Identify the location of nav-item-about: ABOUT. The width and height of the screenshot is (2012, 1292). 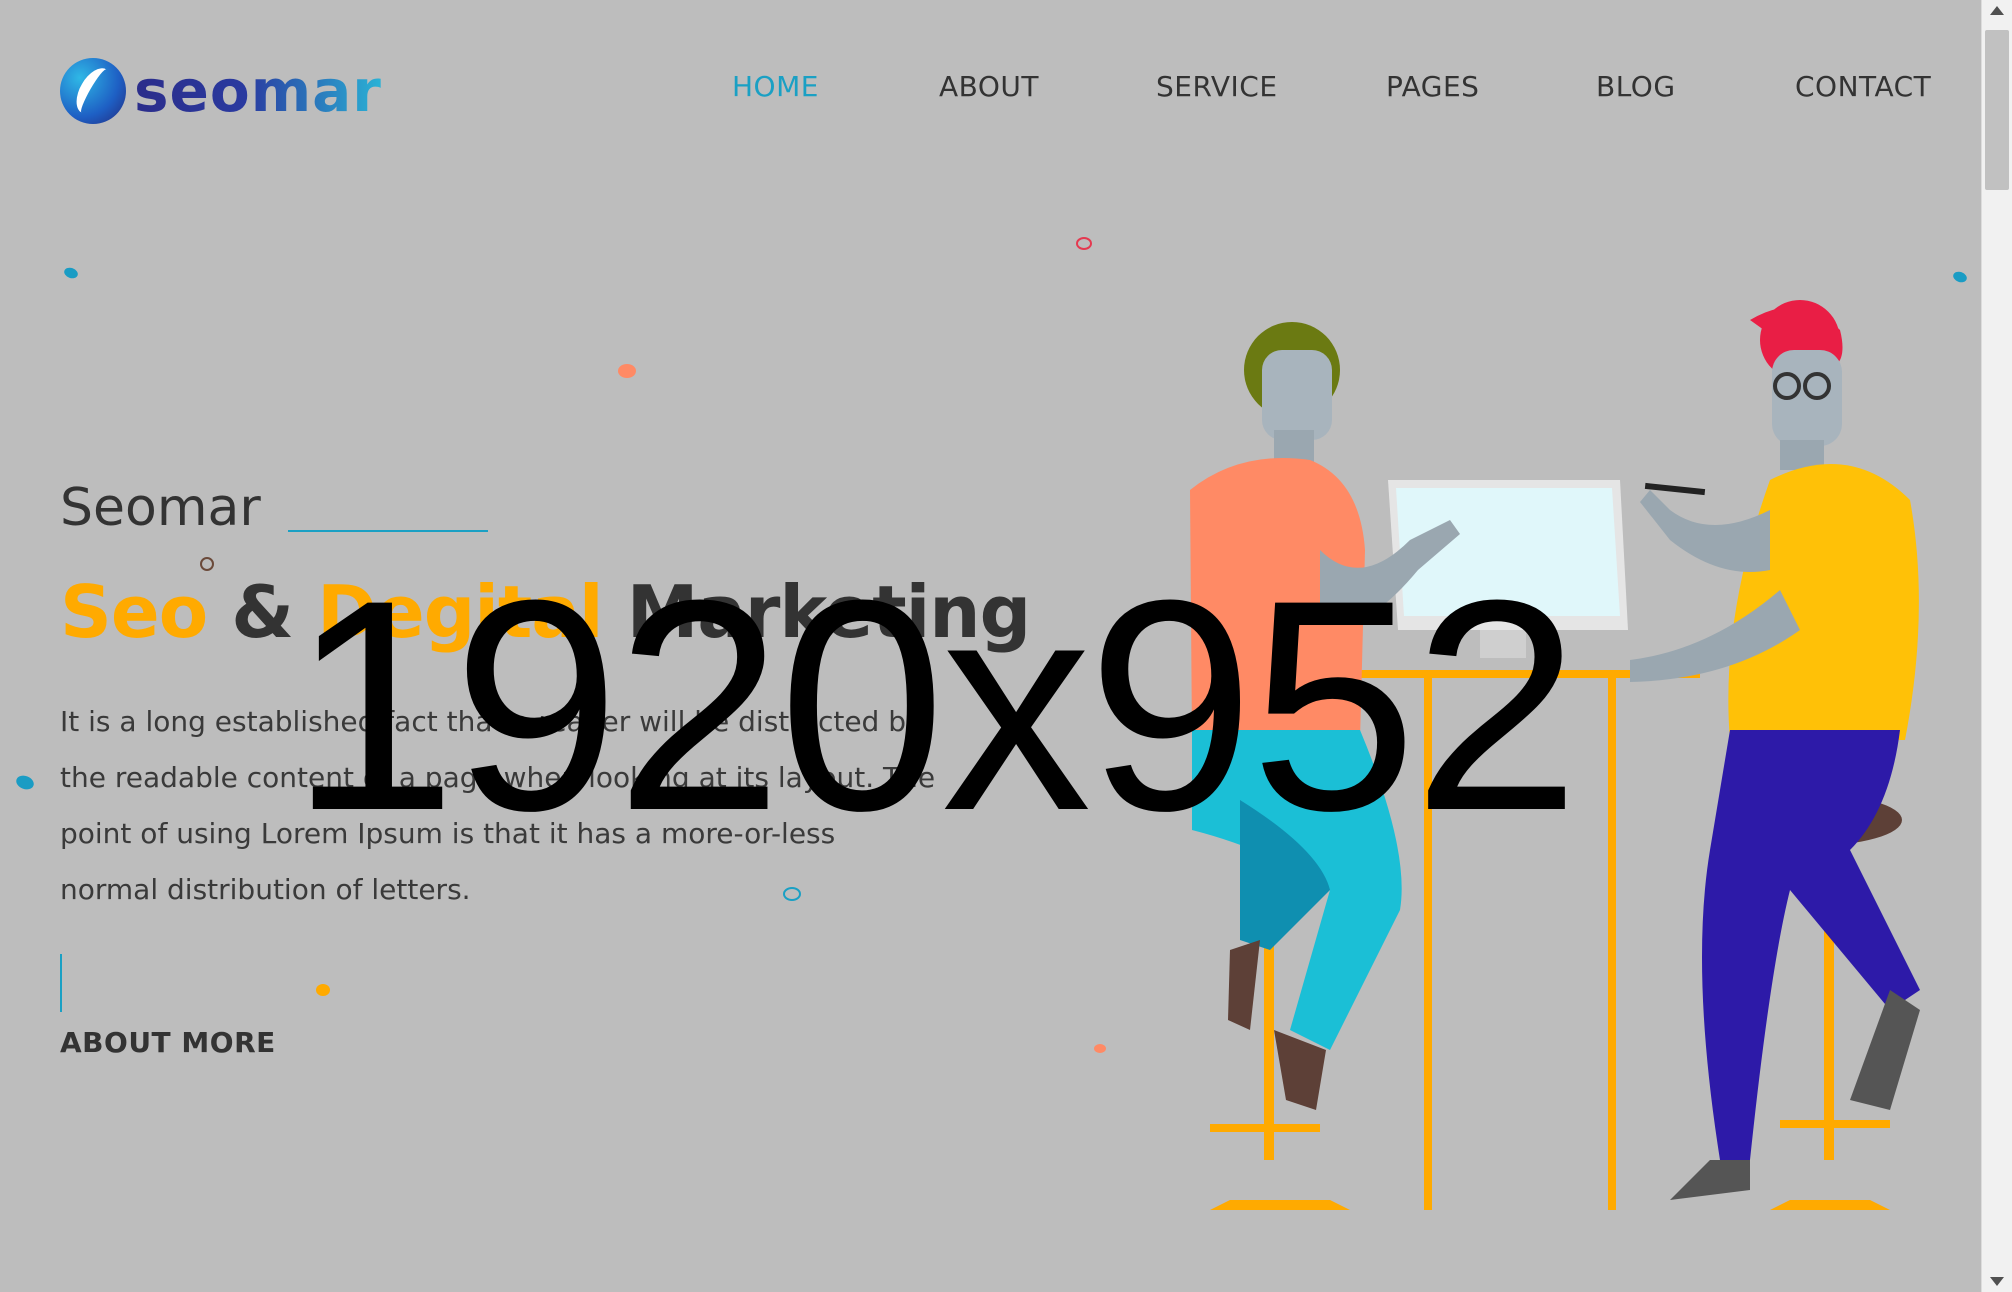
(989, 86).